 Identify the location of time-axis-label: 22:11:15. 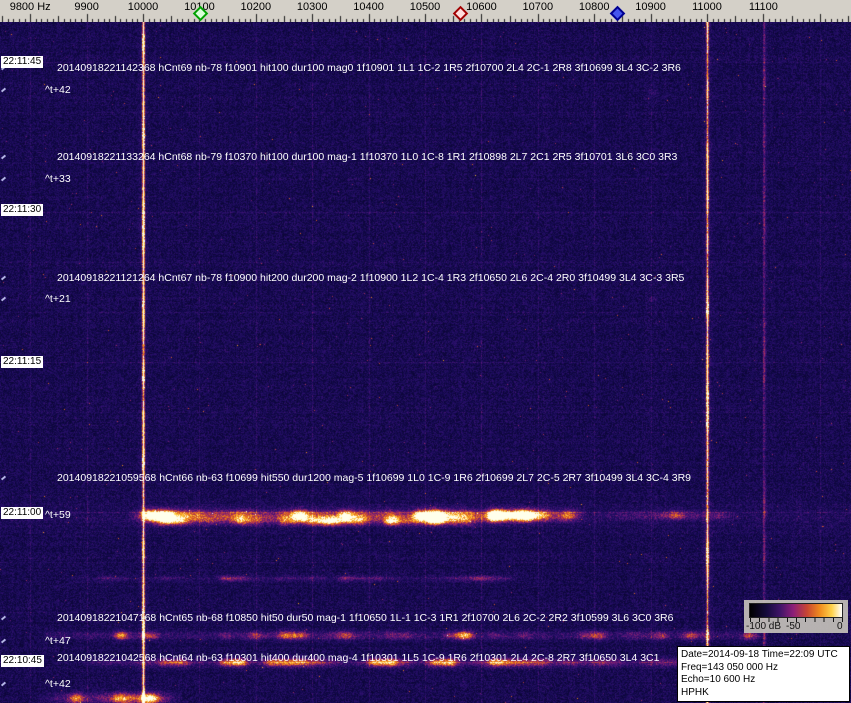
(22, 362).